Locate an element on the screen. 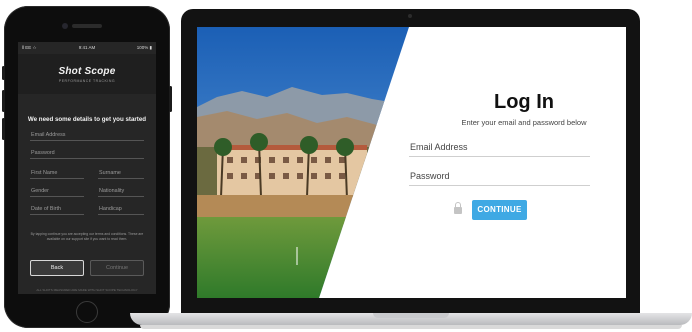  laptop-base is located at coordinates (411, 319).